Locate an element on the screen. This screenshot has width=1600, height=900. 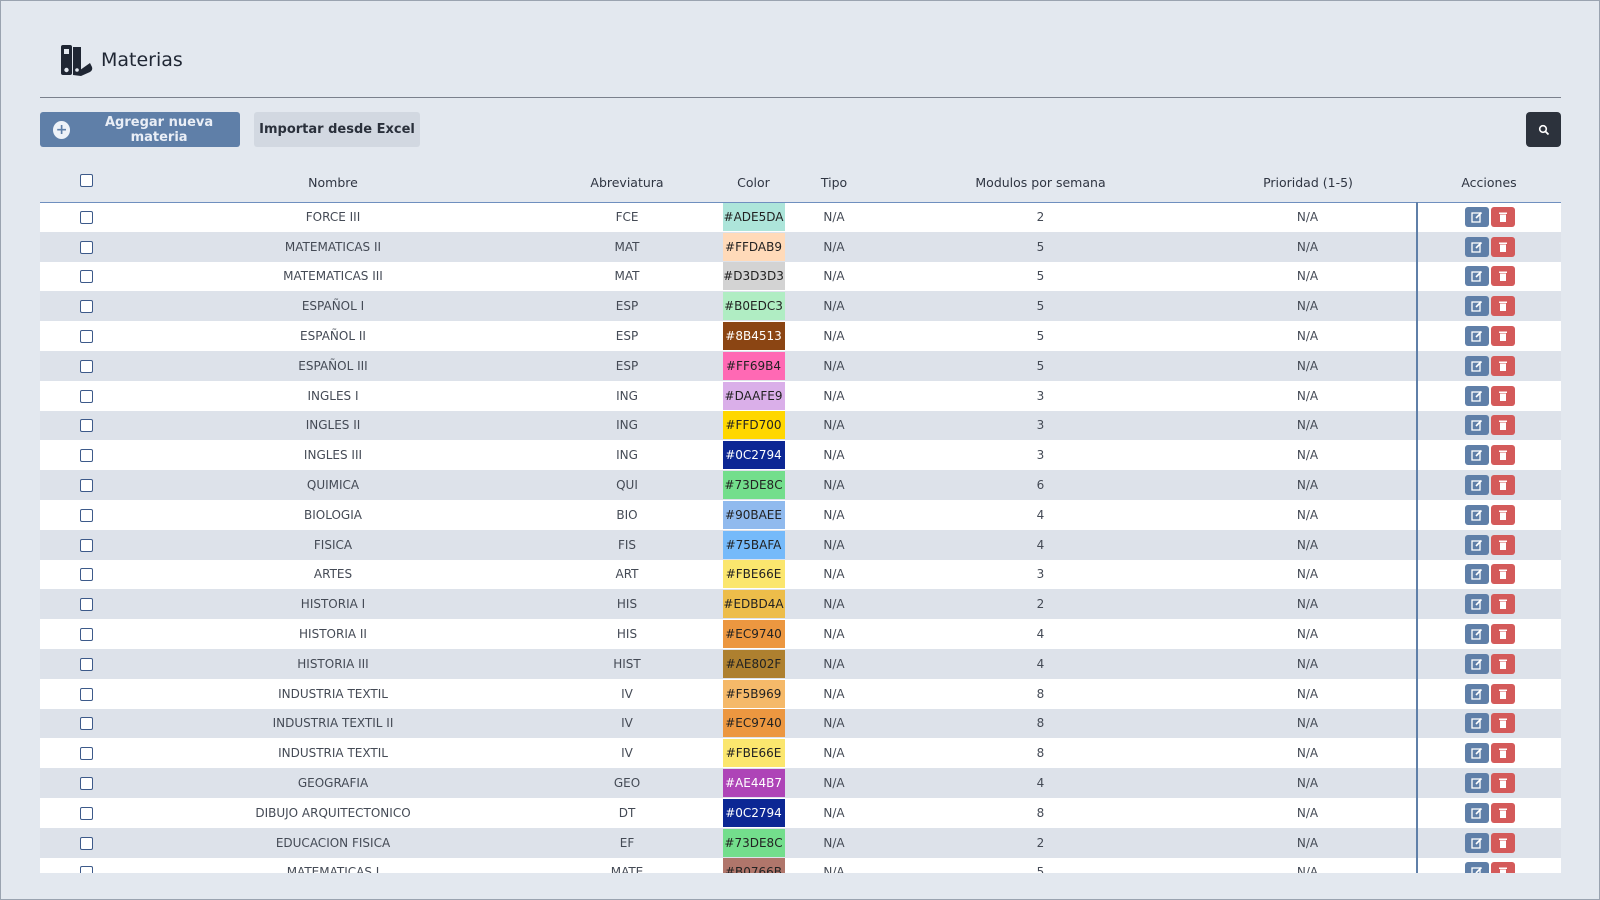
header-abreviatura: Abreviatura is located at coordinates (627, 183).